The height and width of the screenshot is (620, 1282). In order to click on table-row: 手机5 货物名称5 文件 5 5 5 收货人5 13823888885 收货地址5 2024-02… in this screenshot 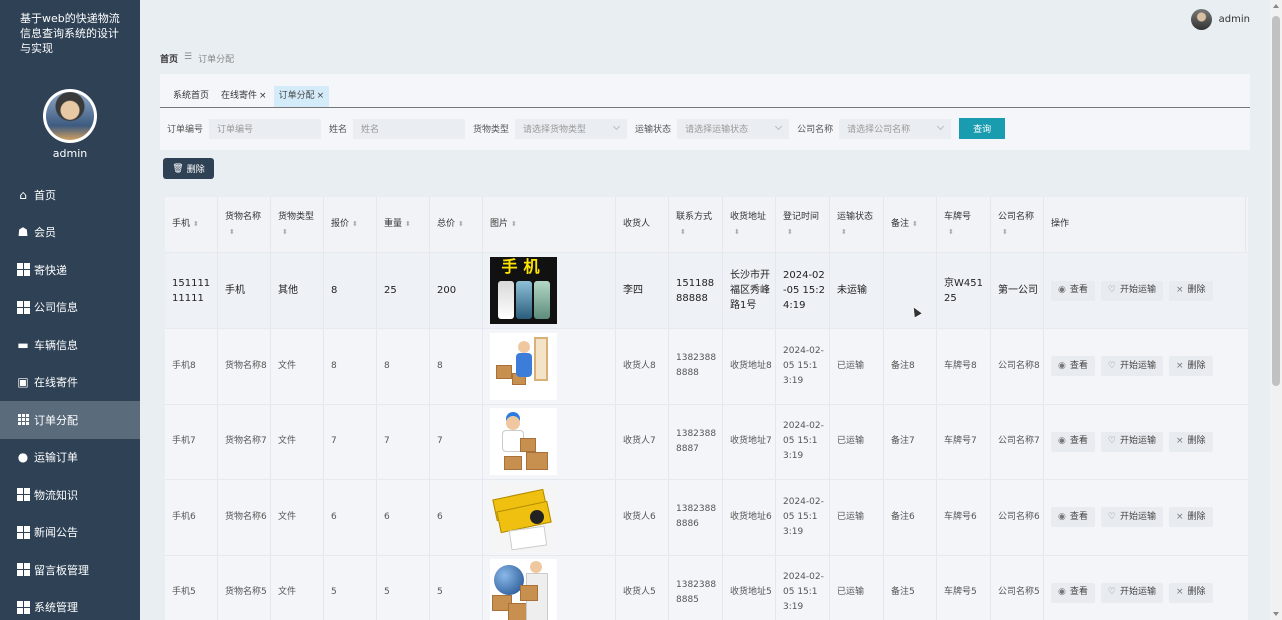, I will do `click(706, 587)`.